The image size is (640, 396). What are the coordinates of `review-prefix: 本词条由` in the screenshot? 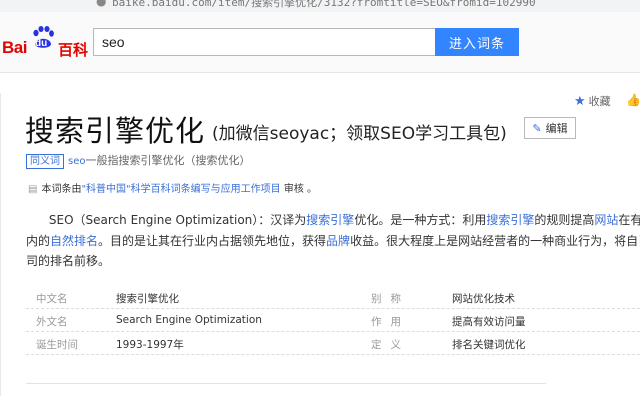 It's located at (61, 189).